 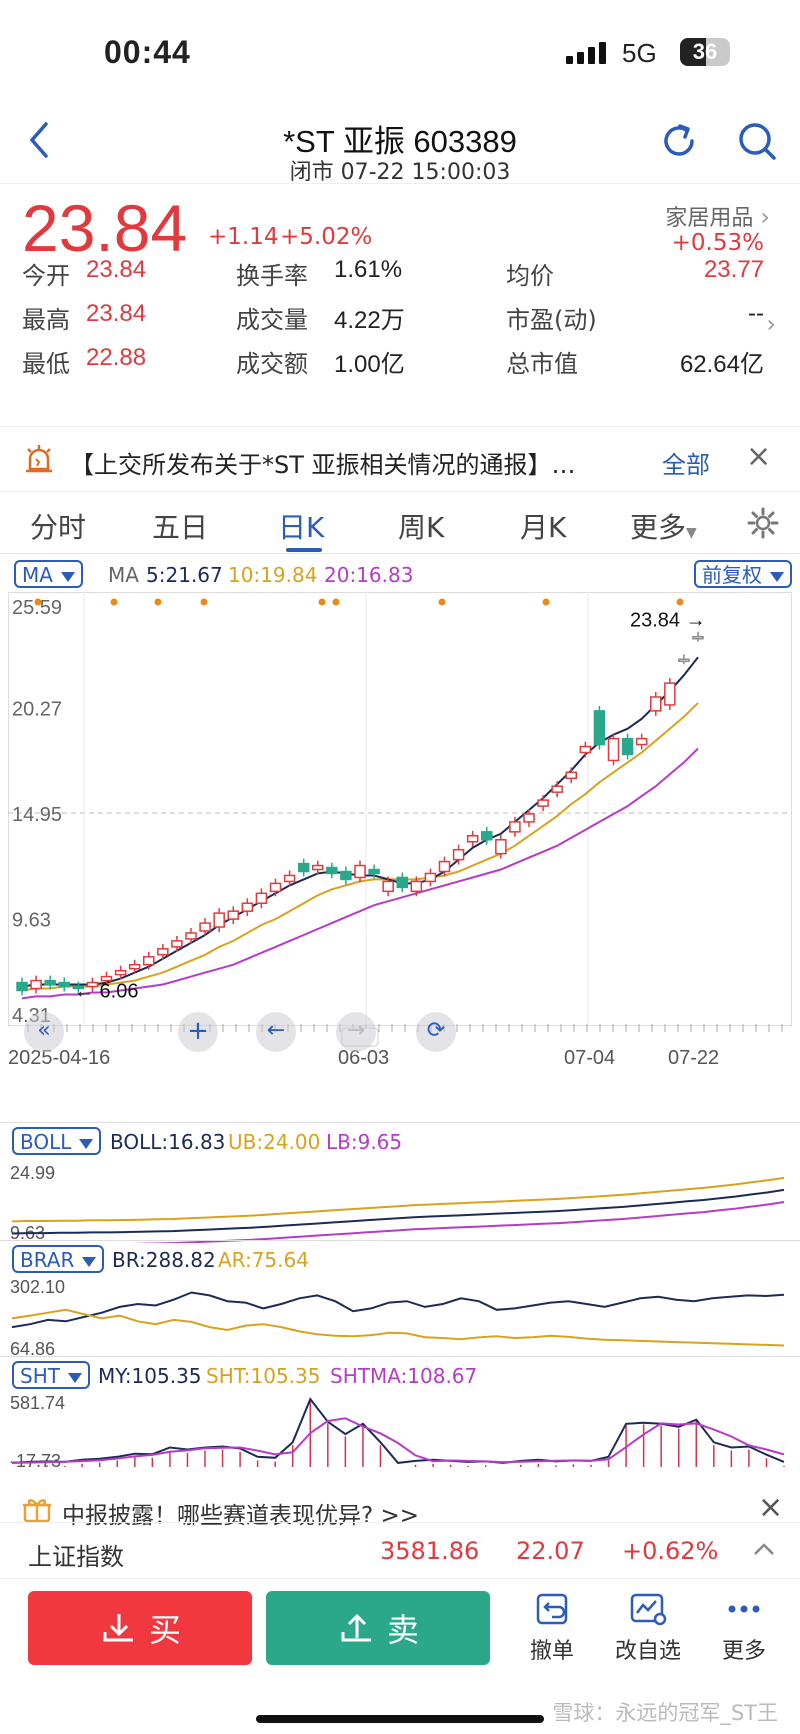 What do you see at coordinates (276, 1032) in the screenshot?
I see `pan-left-button: ←` at bounding box center [276, 1032].